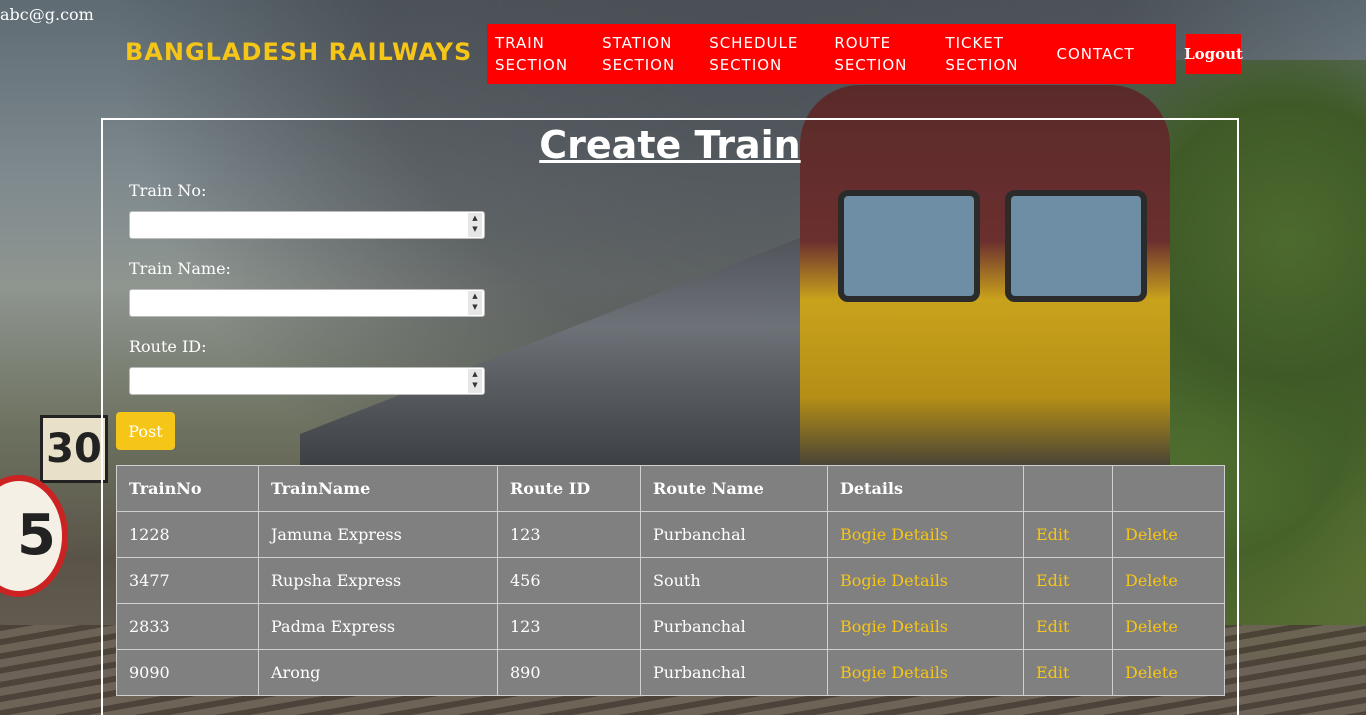  Describe the element at coordinates (863, 43) in the screenshot. I see `nav-route-label-1: ROUTE` at that location.